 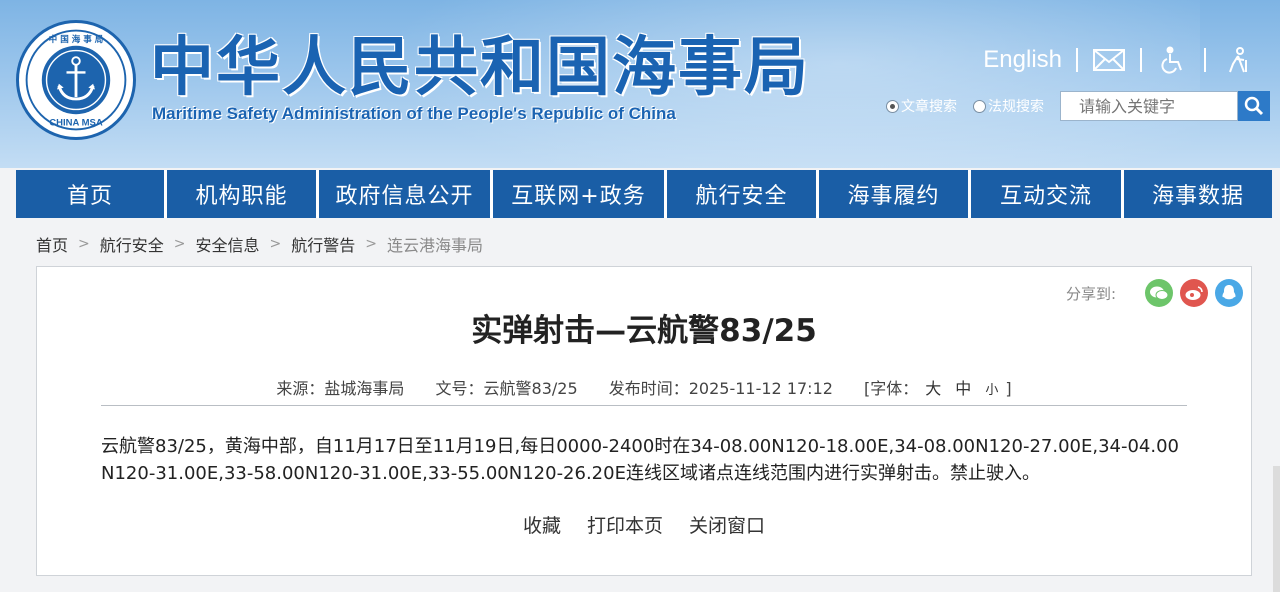 What do you see at coordinates (228, 244) in the screenshot?
I see `breadcrumb-safety-info: 安全信息` at bounding box center [228, 244].